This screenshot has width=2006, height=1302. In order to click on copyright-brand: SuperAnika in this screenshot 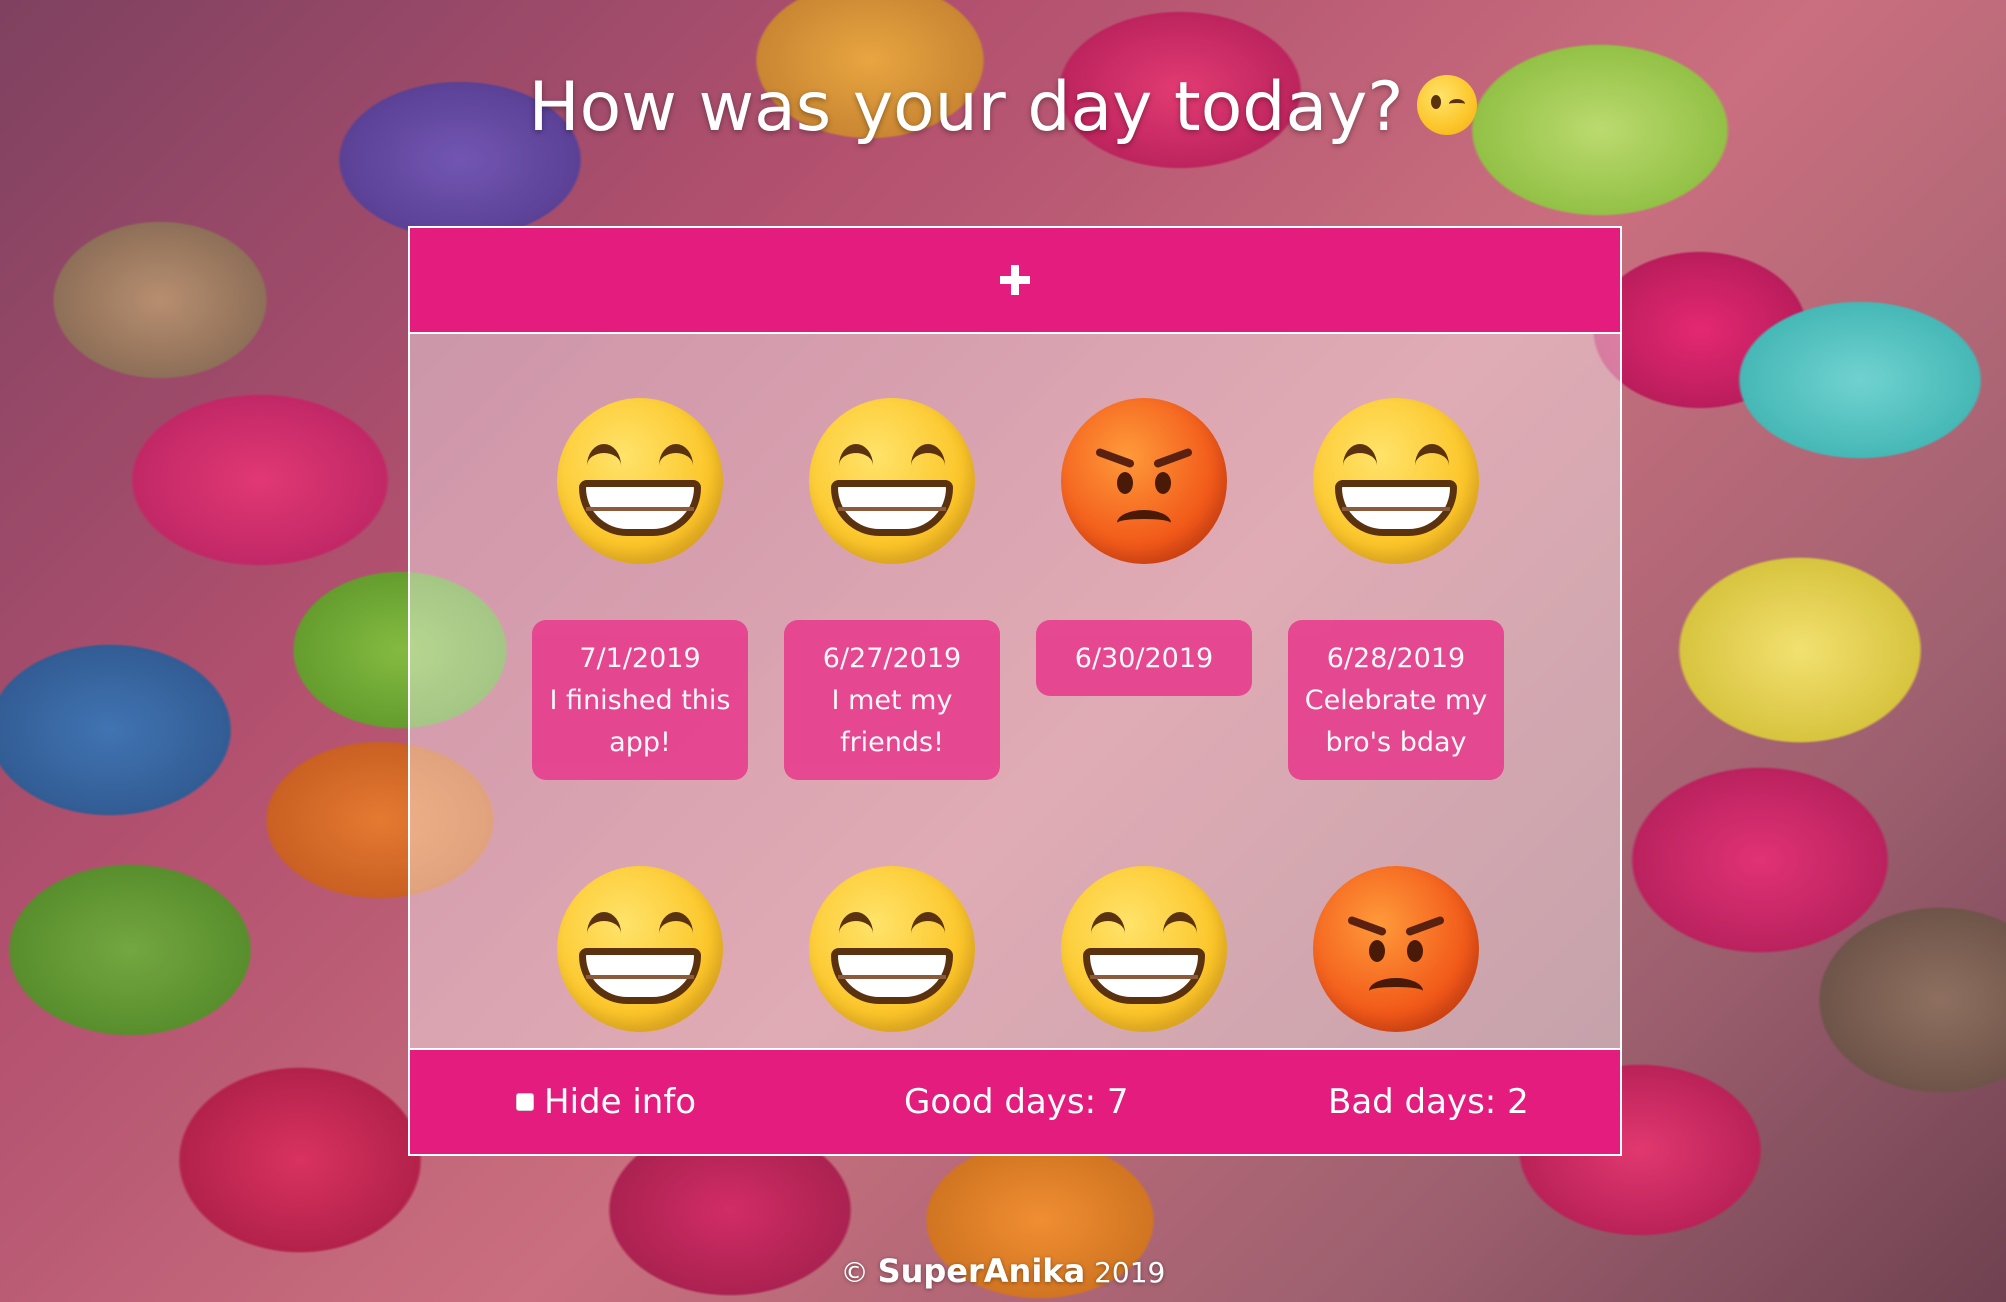, I will do `click(981, 1271)`.